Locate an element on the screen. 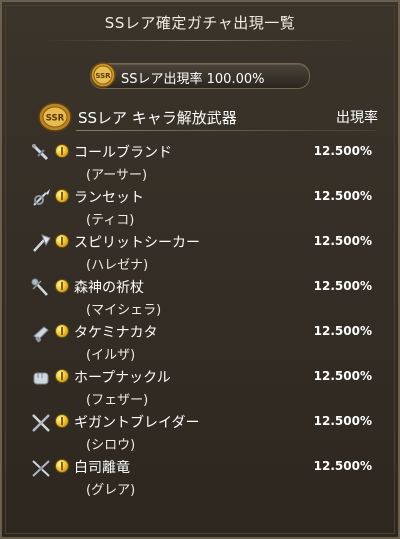 The image size is (400, 539). list-item: 森神の祈杖 (マイシェラ) 12.500% is located at coordinates (200, 296).